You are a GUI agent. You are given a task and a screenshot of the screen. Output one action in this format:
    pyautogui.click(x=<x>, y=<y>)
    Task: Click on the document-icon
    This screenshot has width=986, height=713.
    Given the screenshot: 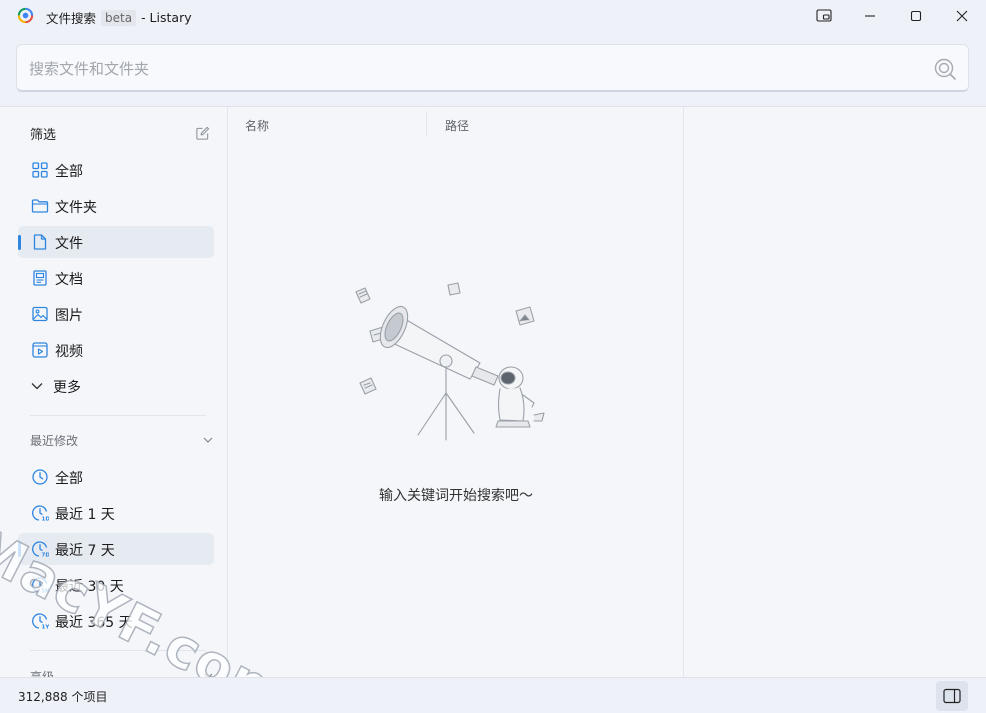 What is the action you would take?
    pyautogui.click(x=40, y=278)
    